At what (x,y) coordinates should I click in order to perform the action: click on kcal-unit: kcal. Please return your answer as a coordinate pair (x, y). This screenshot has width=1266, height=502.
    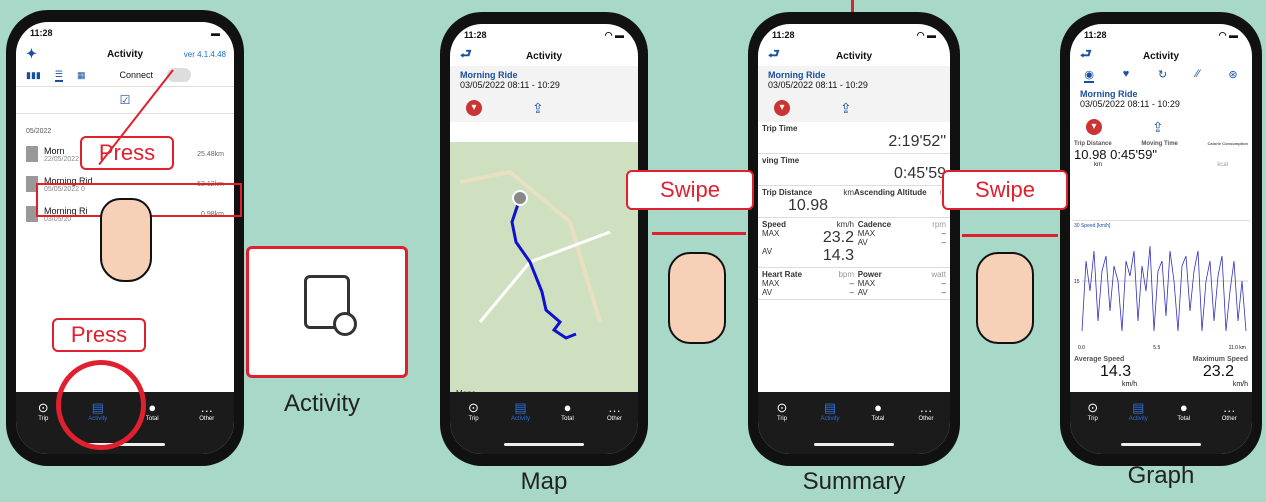
    Looking at the image, I should click on (1222, 165).